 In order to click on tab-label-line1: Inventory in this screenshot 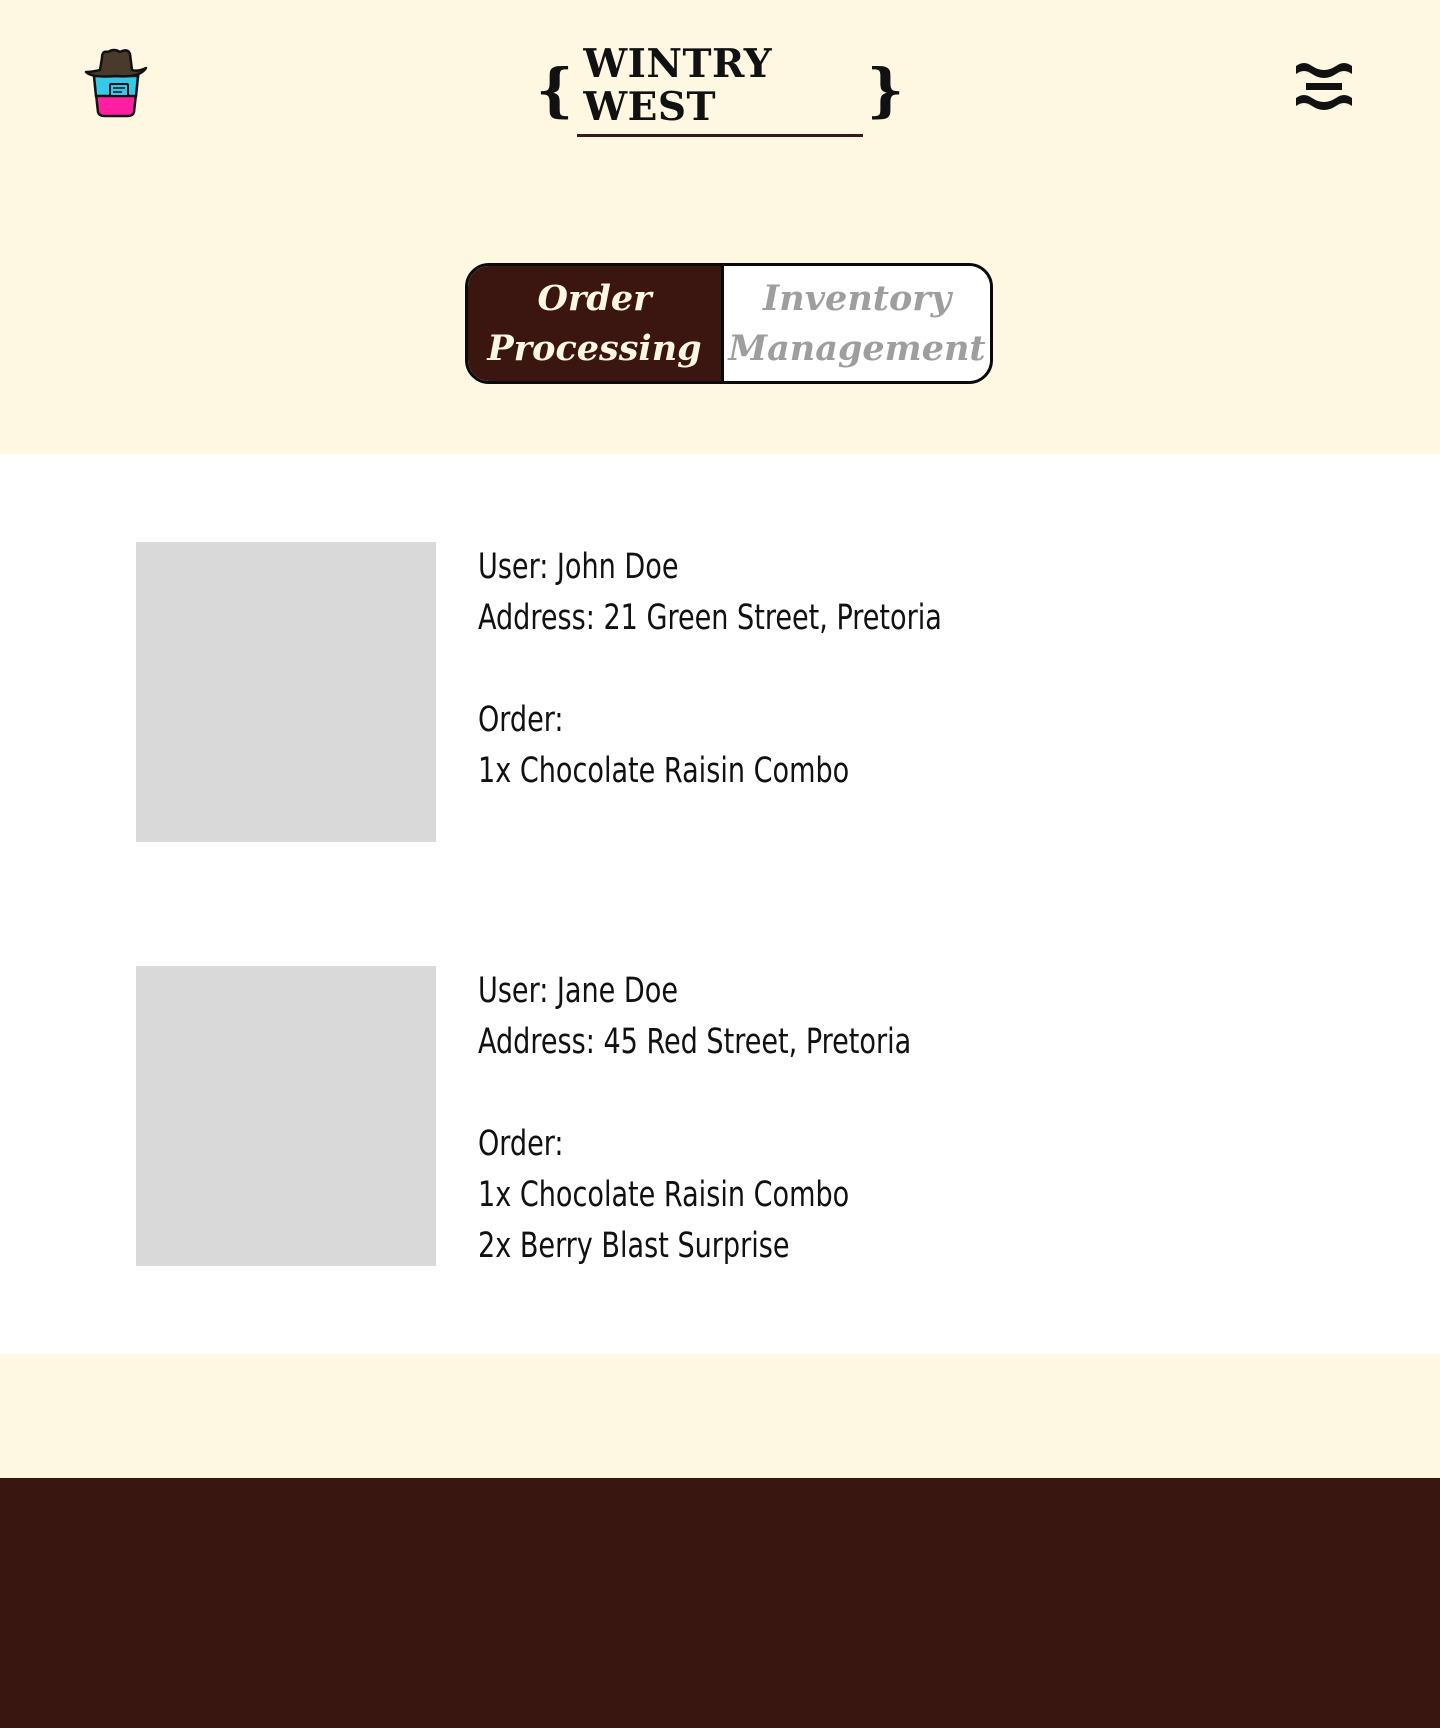, I will do `click(857, 298)`.